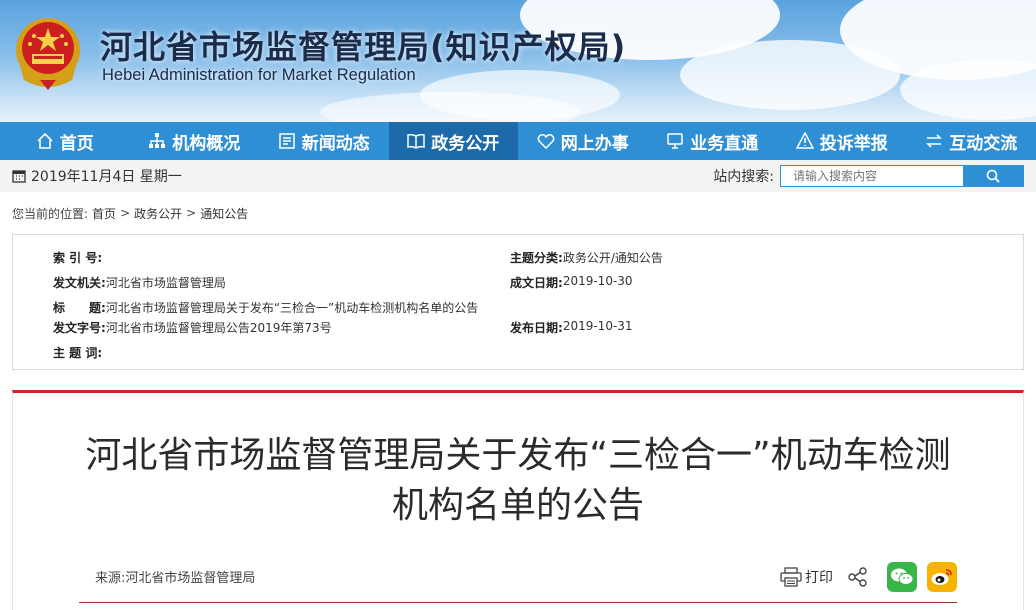 This screenshot has width=1036, height=610. I want to click on meta-published-date: 发布日期: 2019-10-31, so click(571, 327).